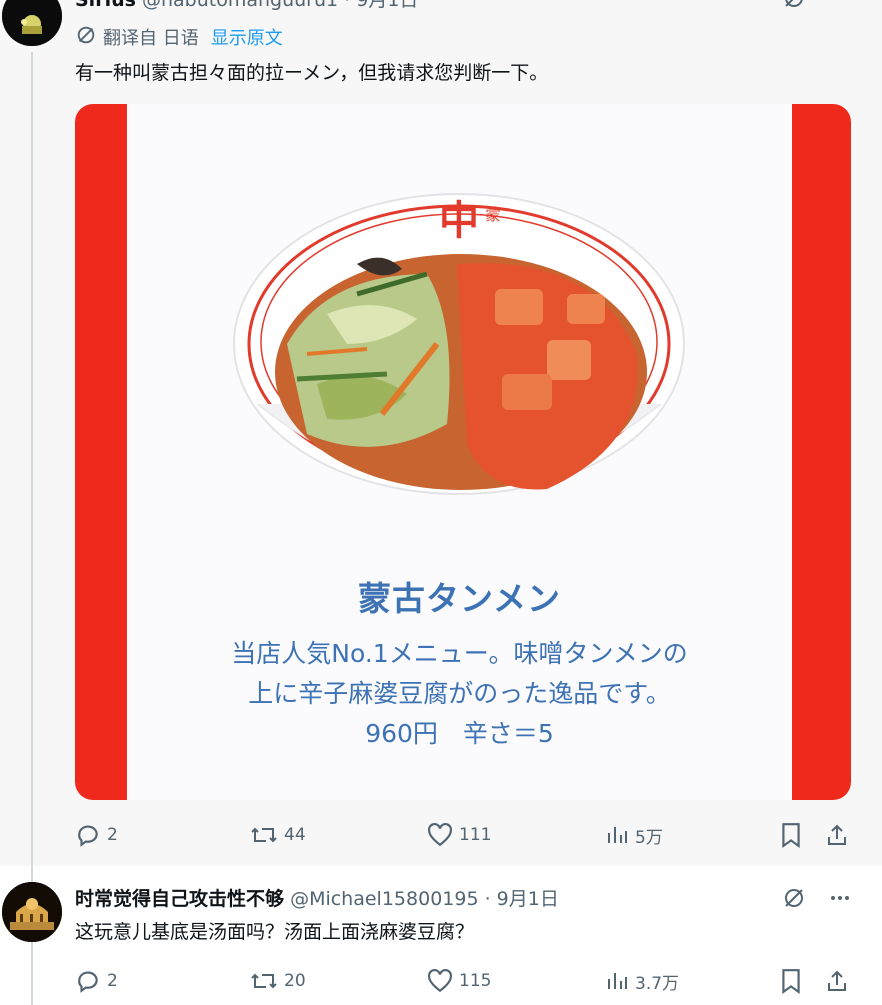 Image resolution: width=882 pixels, height=1005 pixels. What do you see at coordinates (493, 214) in the screenshot?
I see `bowl-logo-text: 蒙` at bounding box center [493, 214].